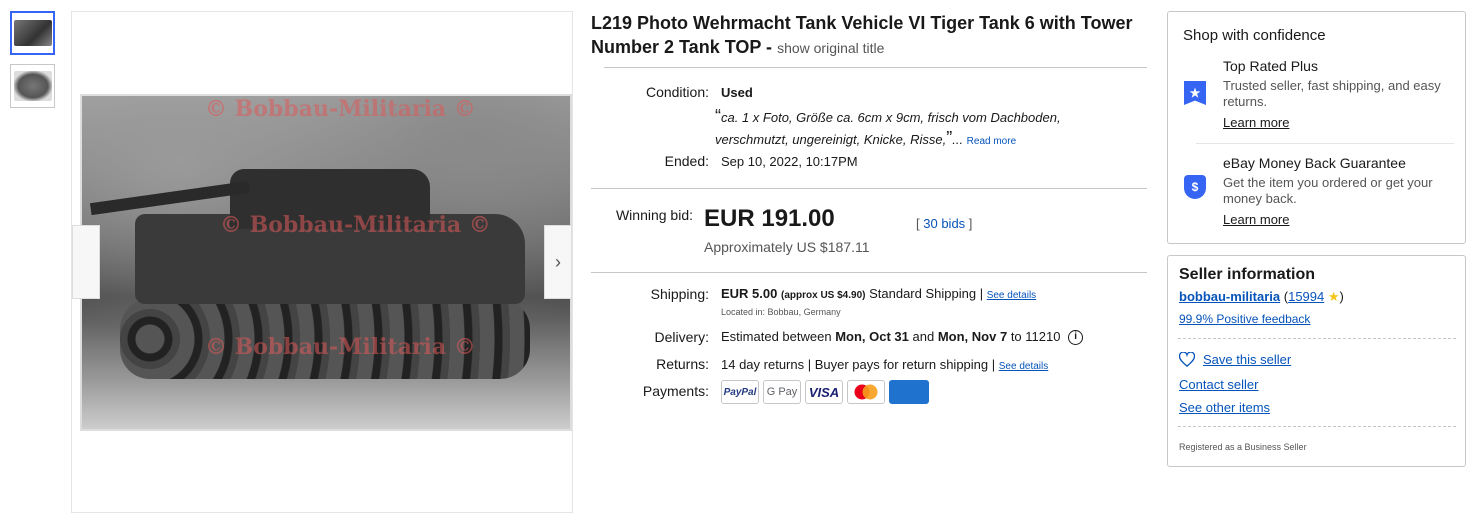 The width and height of the screenshot is (1479, 524). What do you see at coordinates (1314, 163) in the screenshot?
I see `confidence-item-title: eBay Money Back Guarantee` at bounding box center [1314, 163].